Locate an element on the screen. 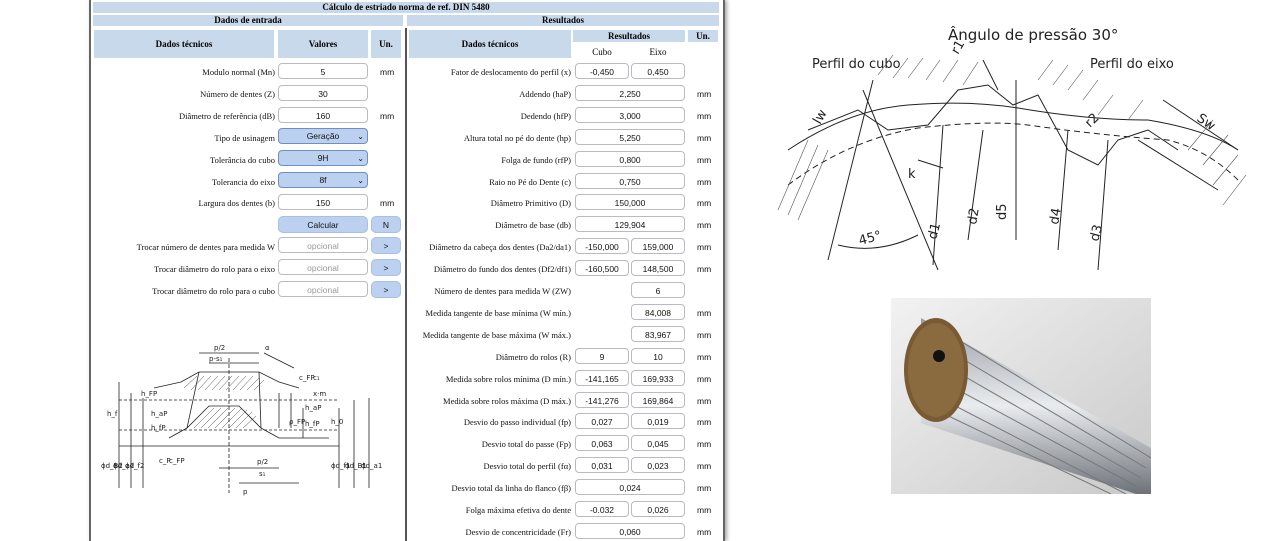 The width and height of the screenshot is (1280, 541). largura-input: 150 is located at coordinates (323, 202).